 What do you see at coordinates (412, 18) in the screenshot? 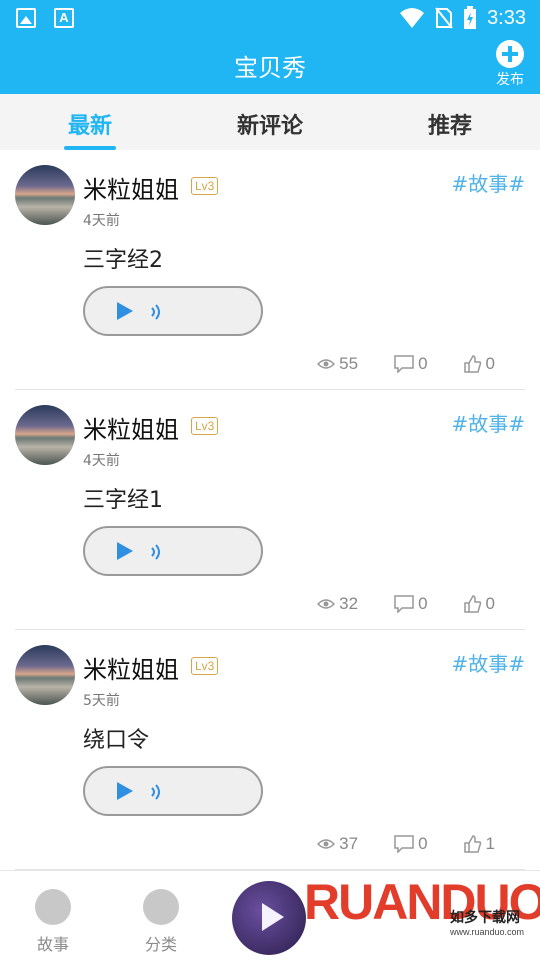
I see `wifi-icon` at bounding box center [412, 18].